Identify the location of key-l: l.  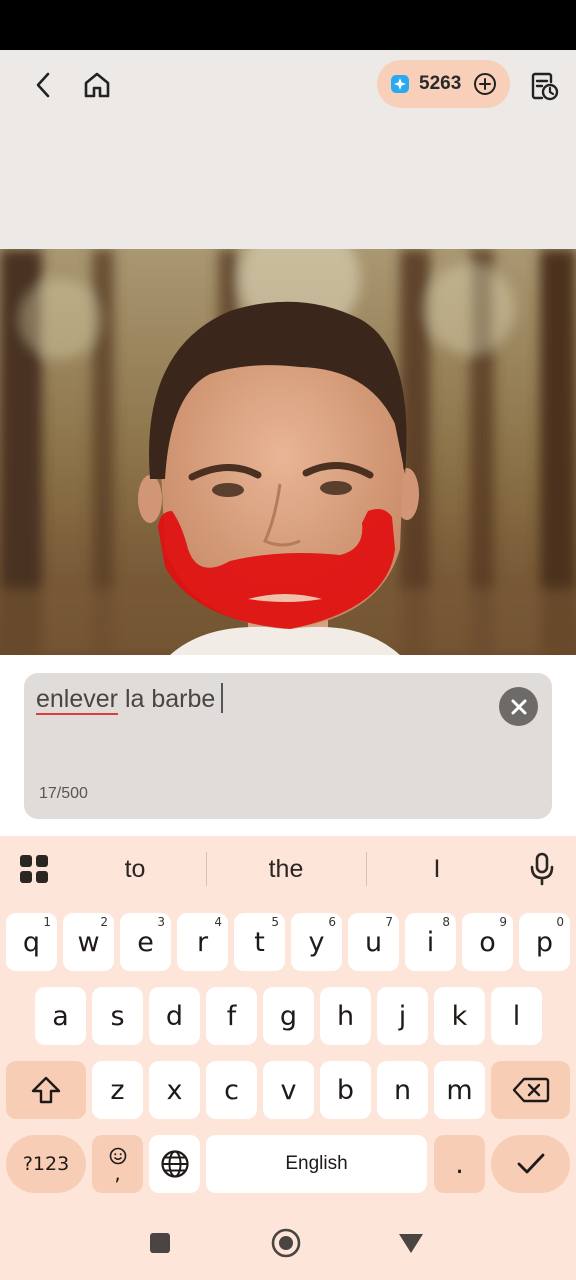
(516, 1016).